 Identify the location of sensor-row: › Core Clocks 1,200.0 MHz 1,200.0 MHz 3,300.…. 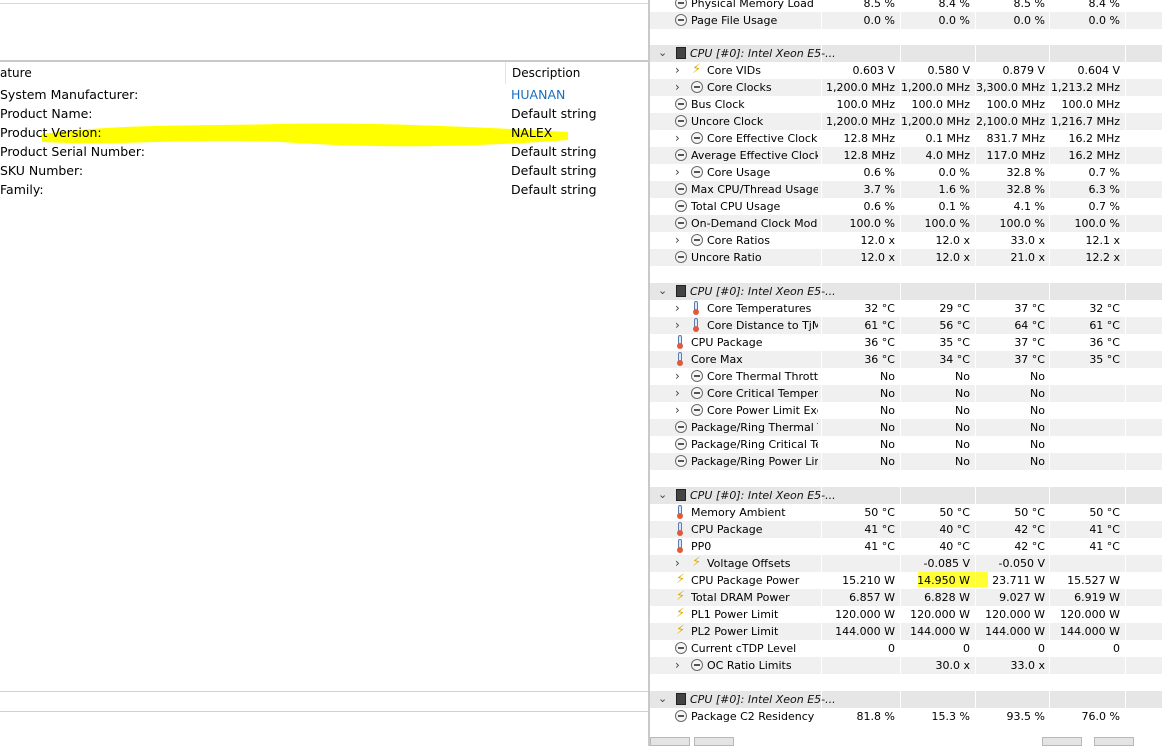
(906, 87).